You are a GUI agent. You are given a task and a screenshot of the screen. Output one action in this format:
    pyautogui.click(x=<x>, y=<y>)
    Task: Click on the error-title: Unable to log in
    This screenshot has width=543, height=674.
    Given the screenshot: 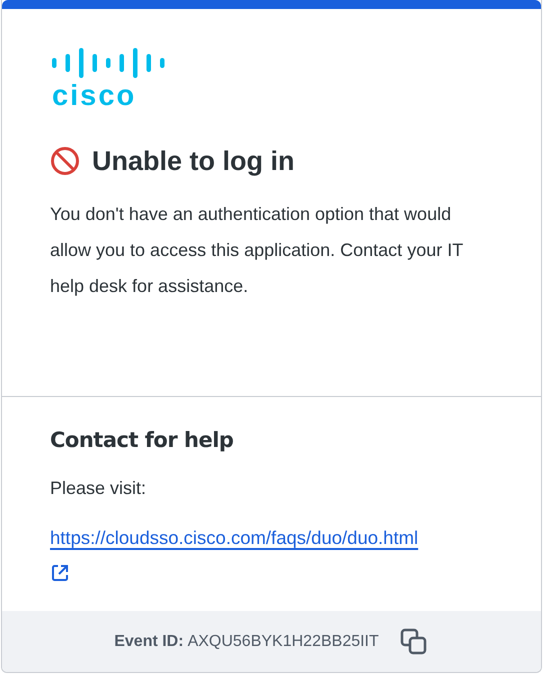 What is the action you would take?
    pyautogui.click(x=193, y=161)
    